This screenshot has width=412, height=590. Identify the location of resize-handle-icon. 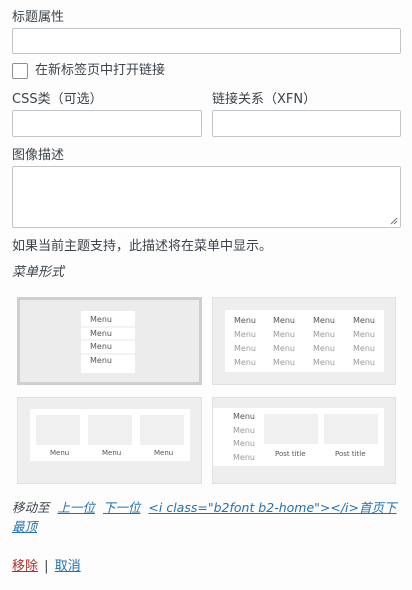
(394, 221).